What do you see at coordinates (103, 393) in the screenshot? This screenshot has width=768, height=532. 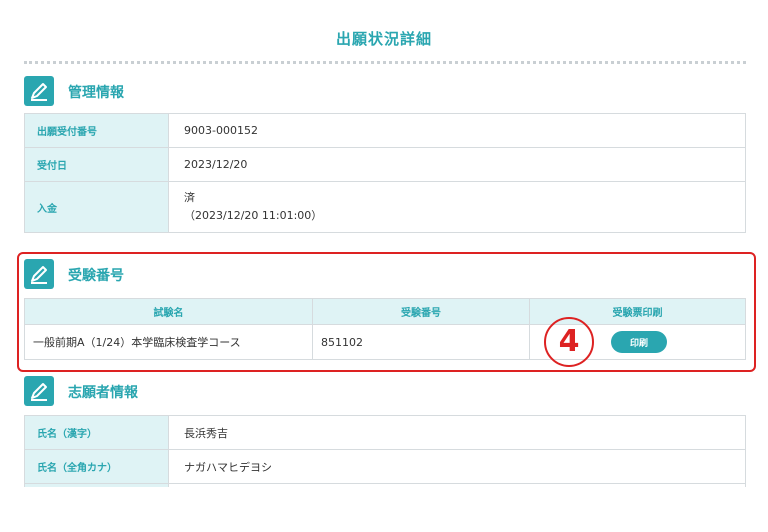 I see `applicant-section-title: 志願者情報` at bounding box center [103, 393].